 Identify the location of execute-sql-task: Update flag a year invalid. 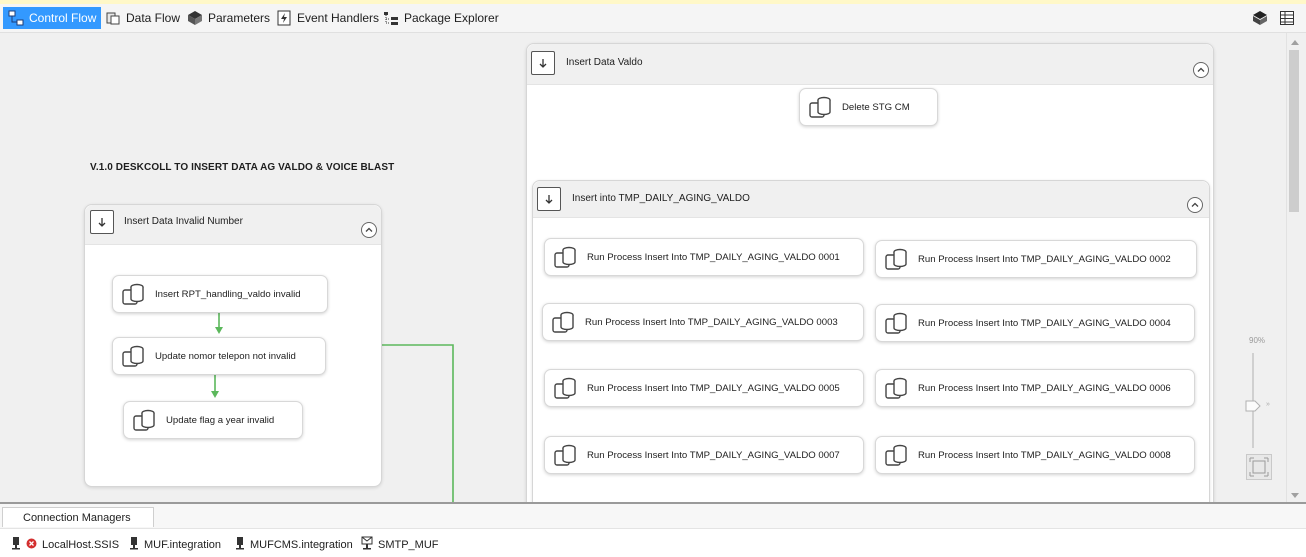
(213, 420).